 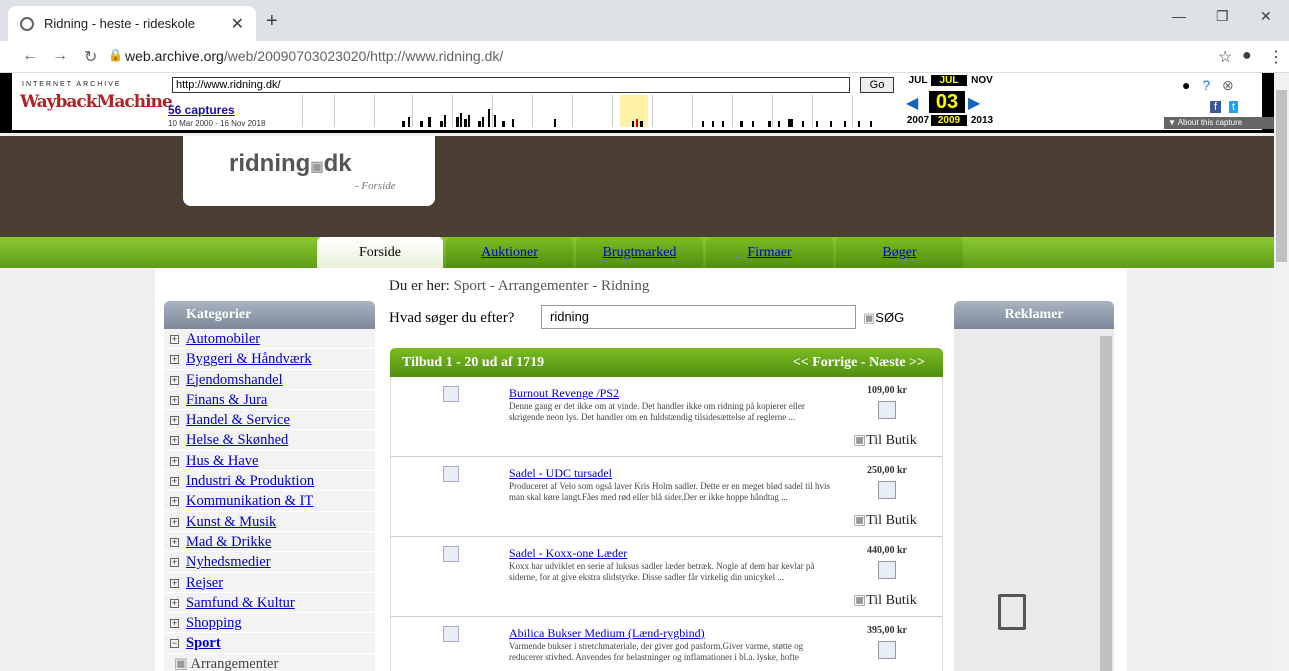 What do you see at coordinates (269, 623) in the screenshot?
I see `category-item: + Shopping` at bounding box center [269, 623].